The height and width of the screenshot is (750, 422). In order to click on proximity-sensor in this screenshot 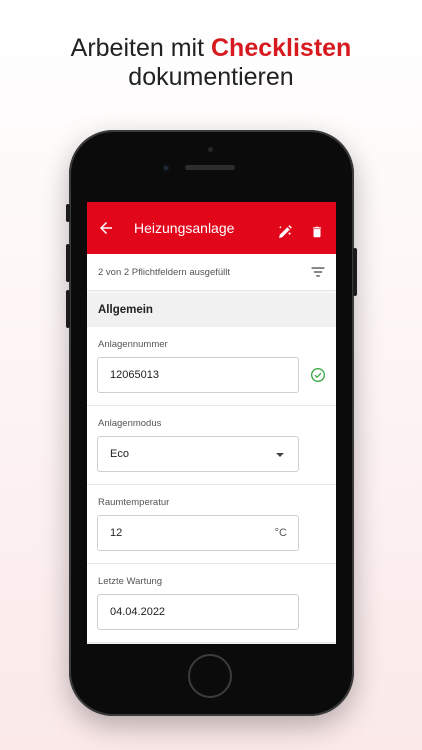, I will do `click(210, 149)`.